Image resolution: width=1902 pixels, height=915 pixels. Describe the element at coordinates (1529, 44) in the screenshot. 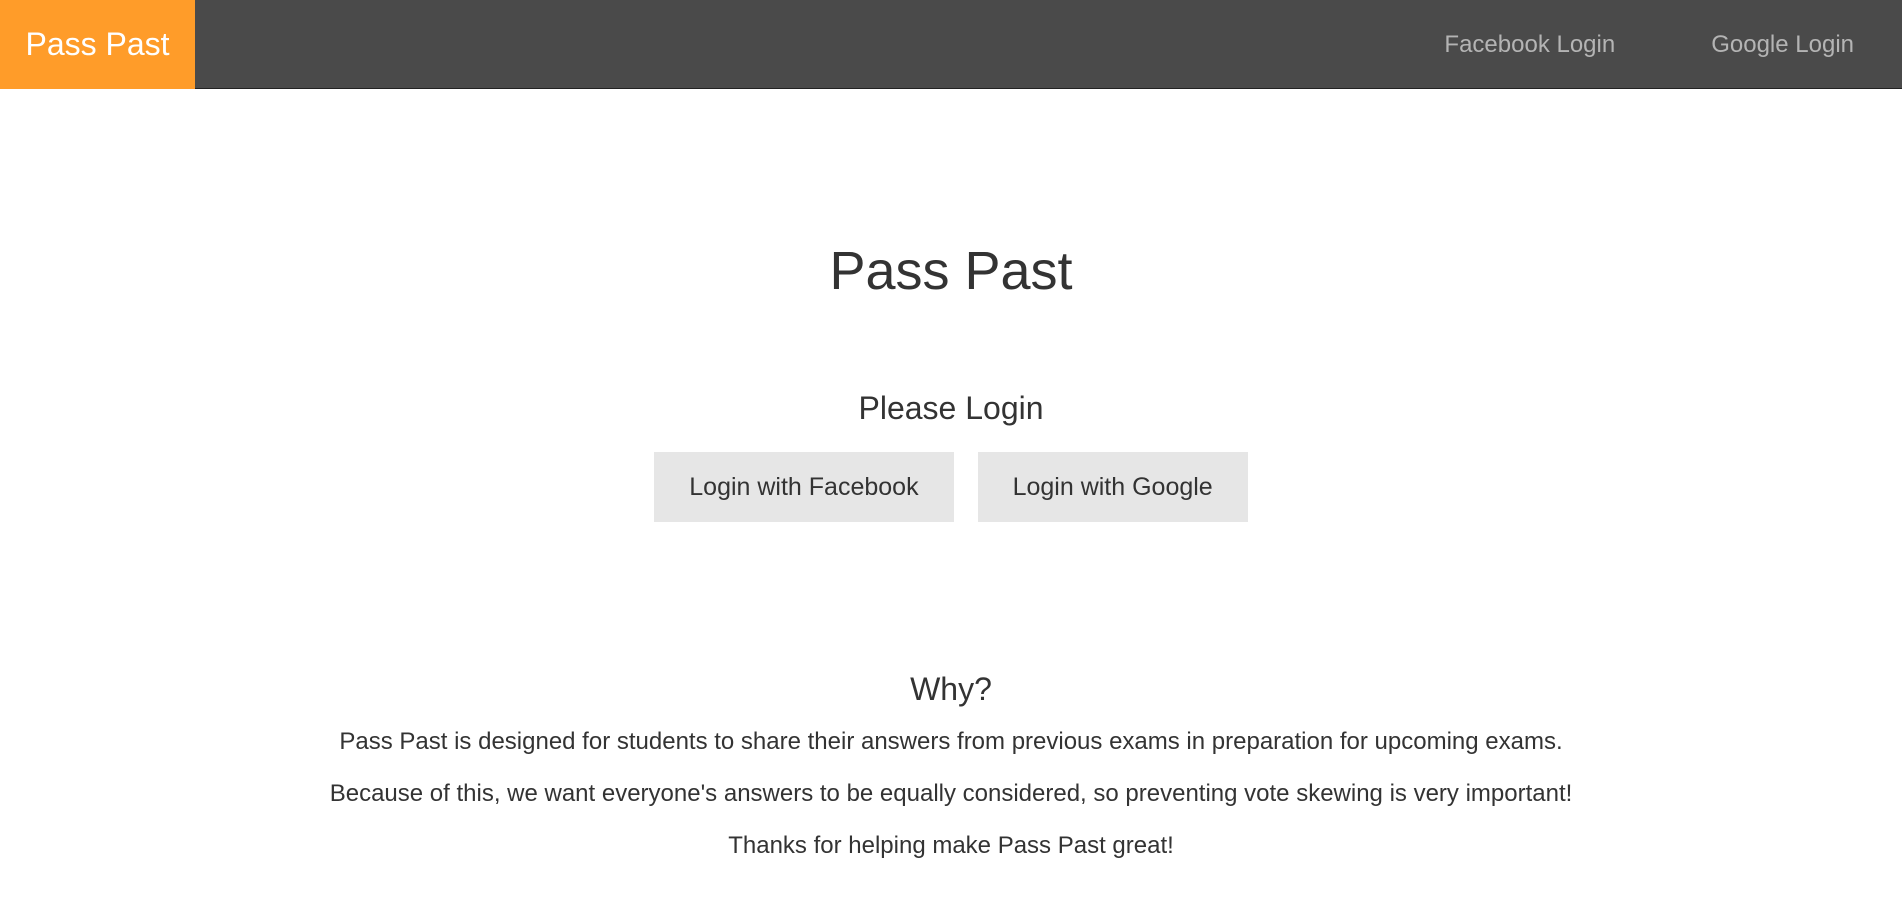

I see `nav-facebook-login-link: Facebook Login` at that location.